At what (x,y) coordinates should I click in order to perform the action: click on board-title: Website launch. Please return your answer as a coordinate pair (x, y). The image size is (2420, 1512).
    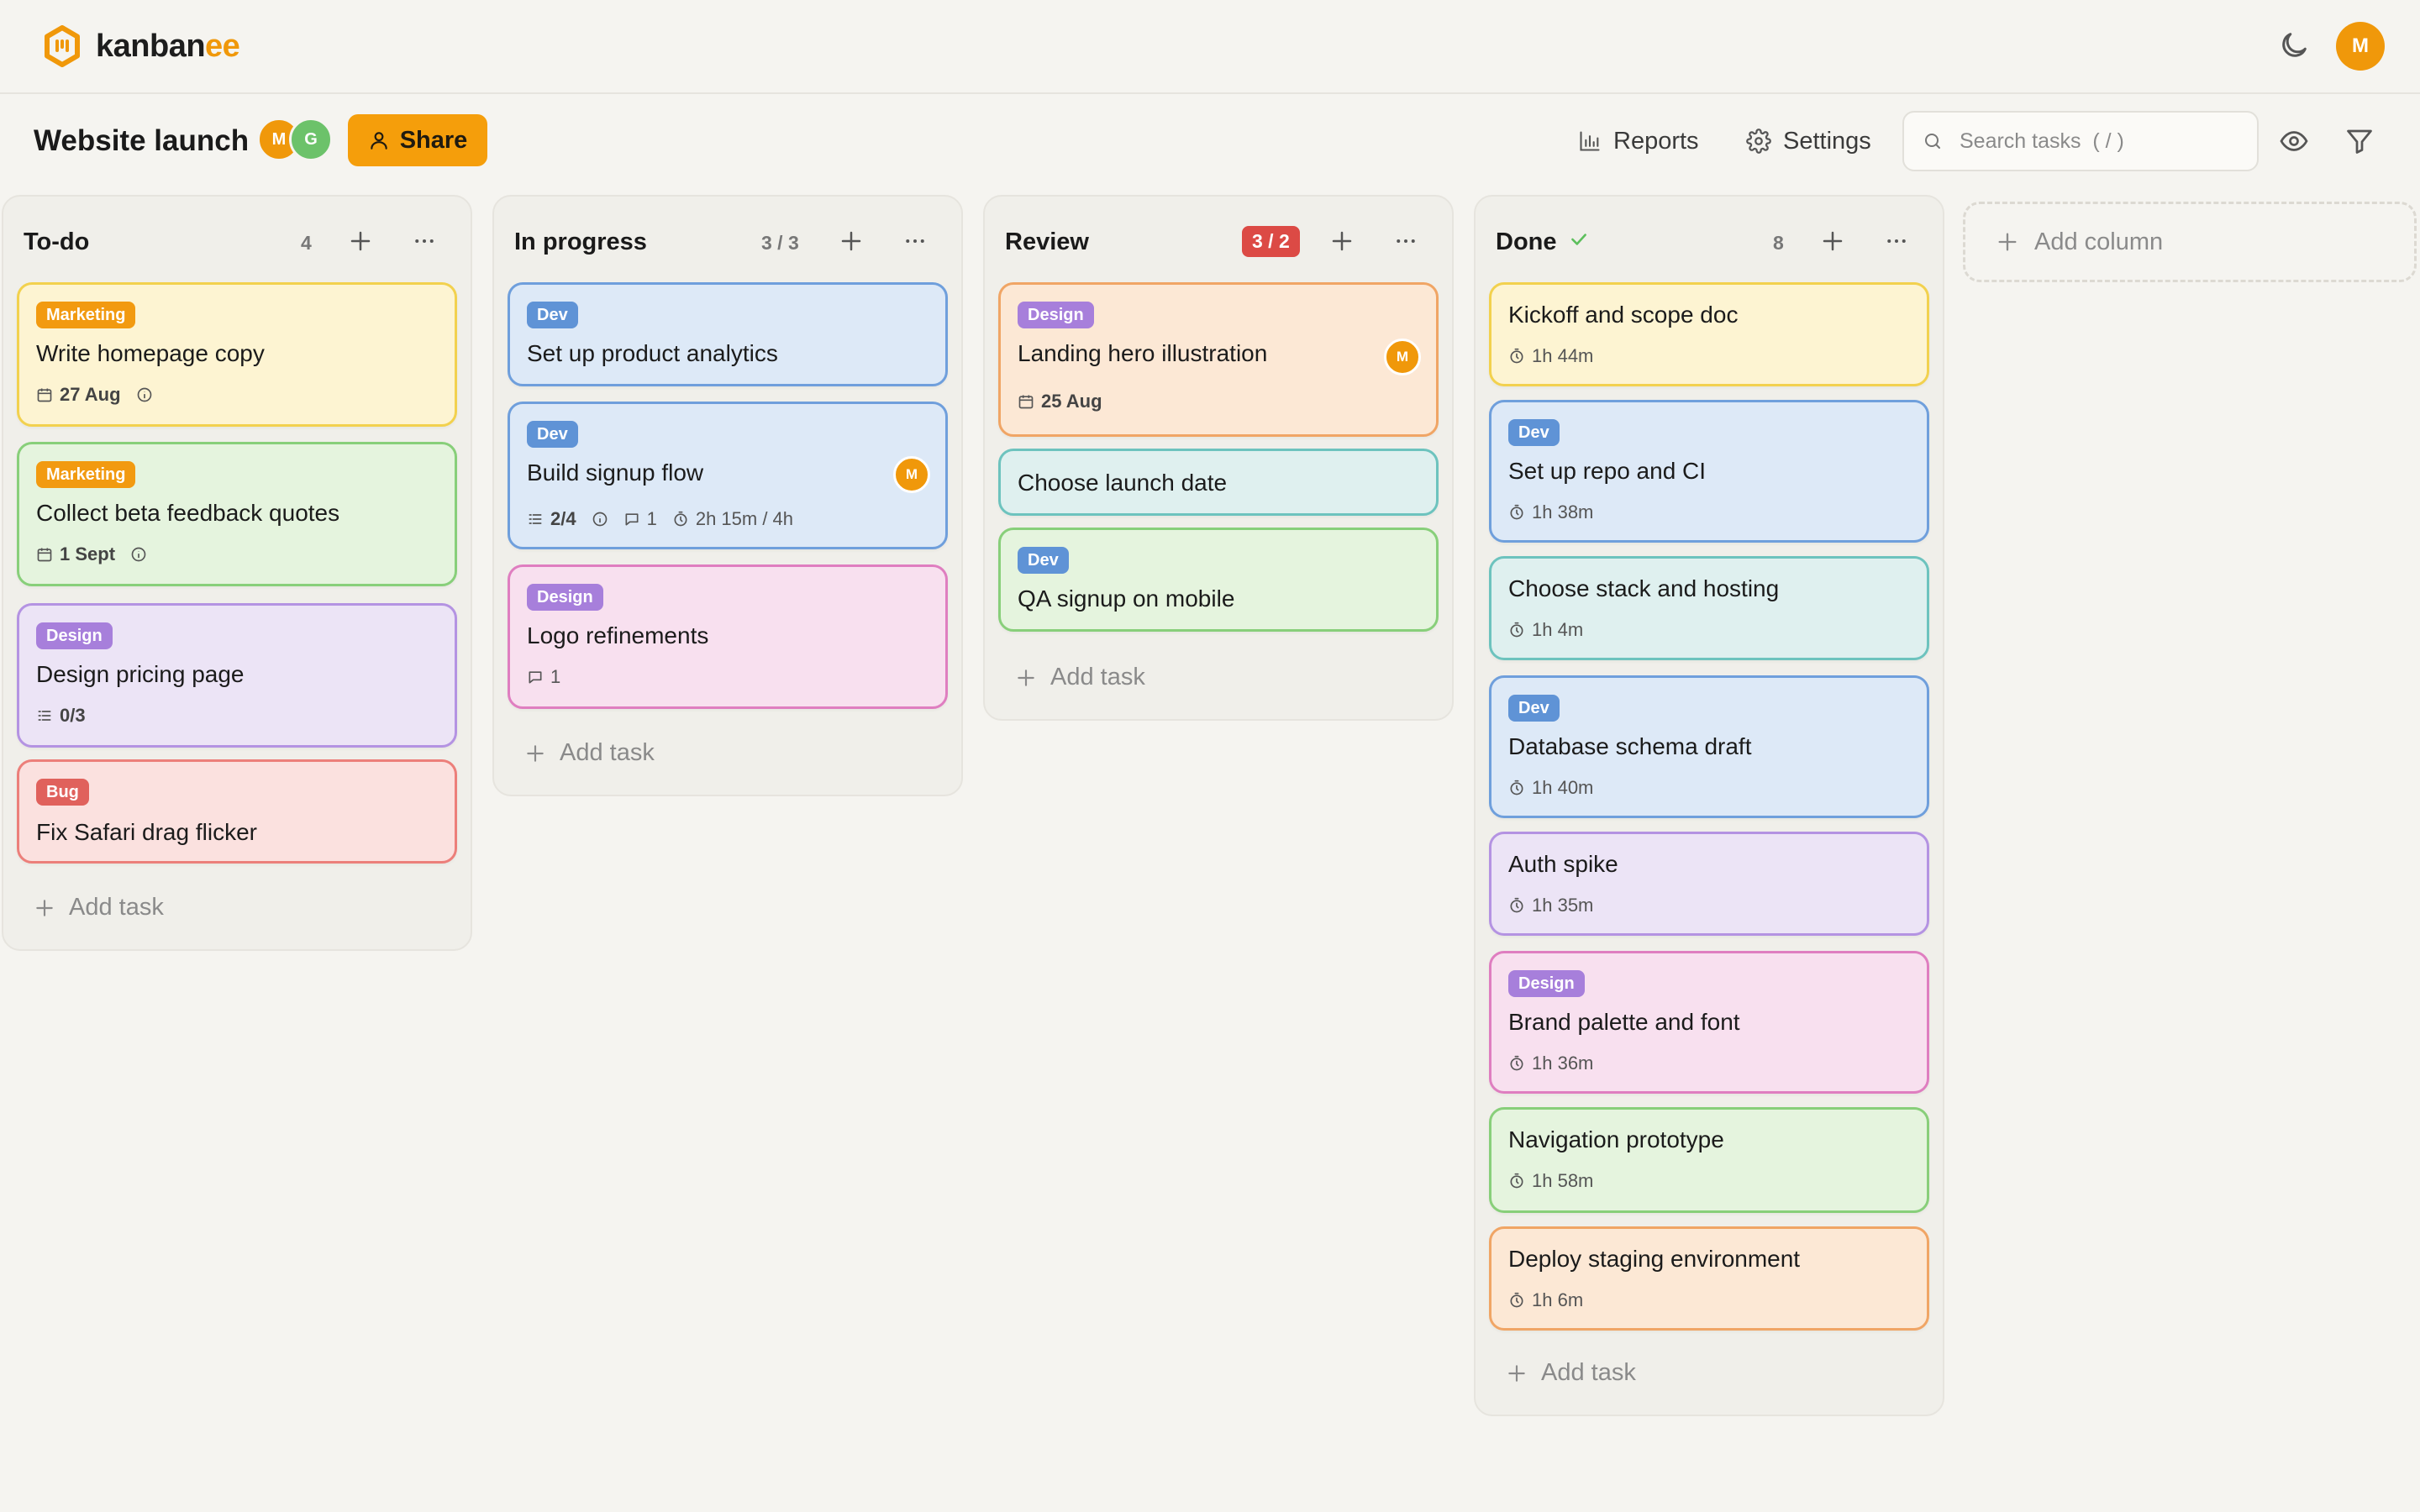
    Looking at the image, I should click on (142, 140).